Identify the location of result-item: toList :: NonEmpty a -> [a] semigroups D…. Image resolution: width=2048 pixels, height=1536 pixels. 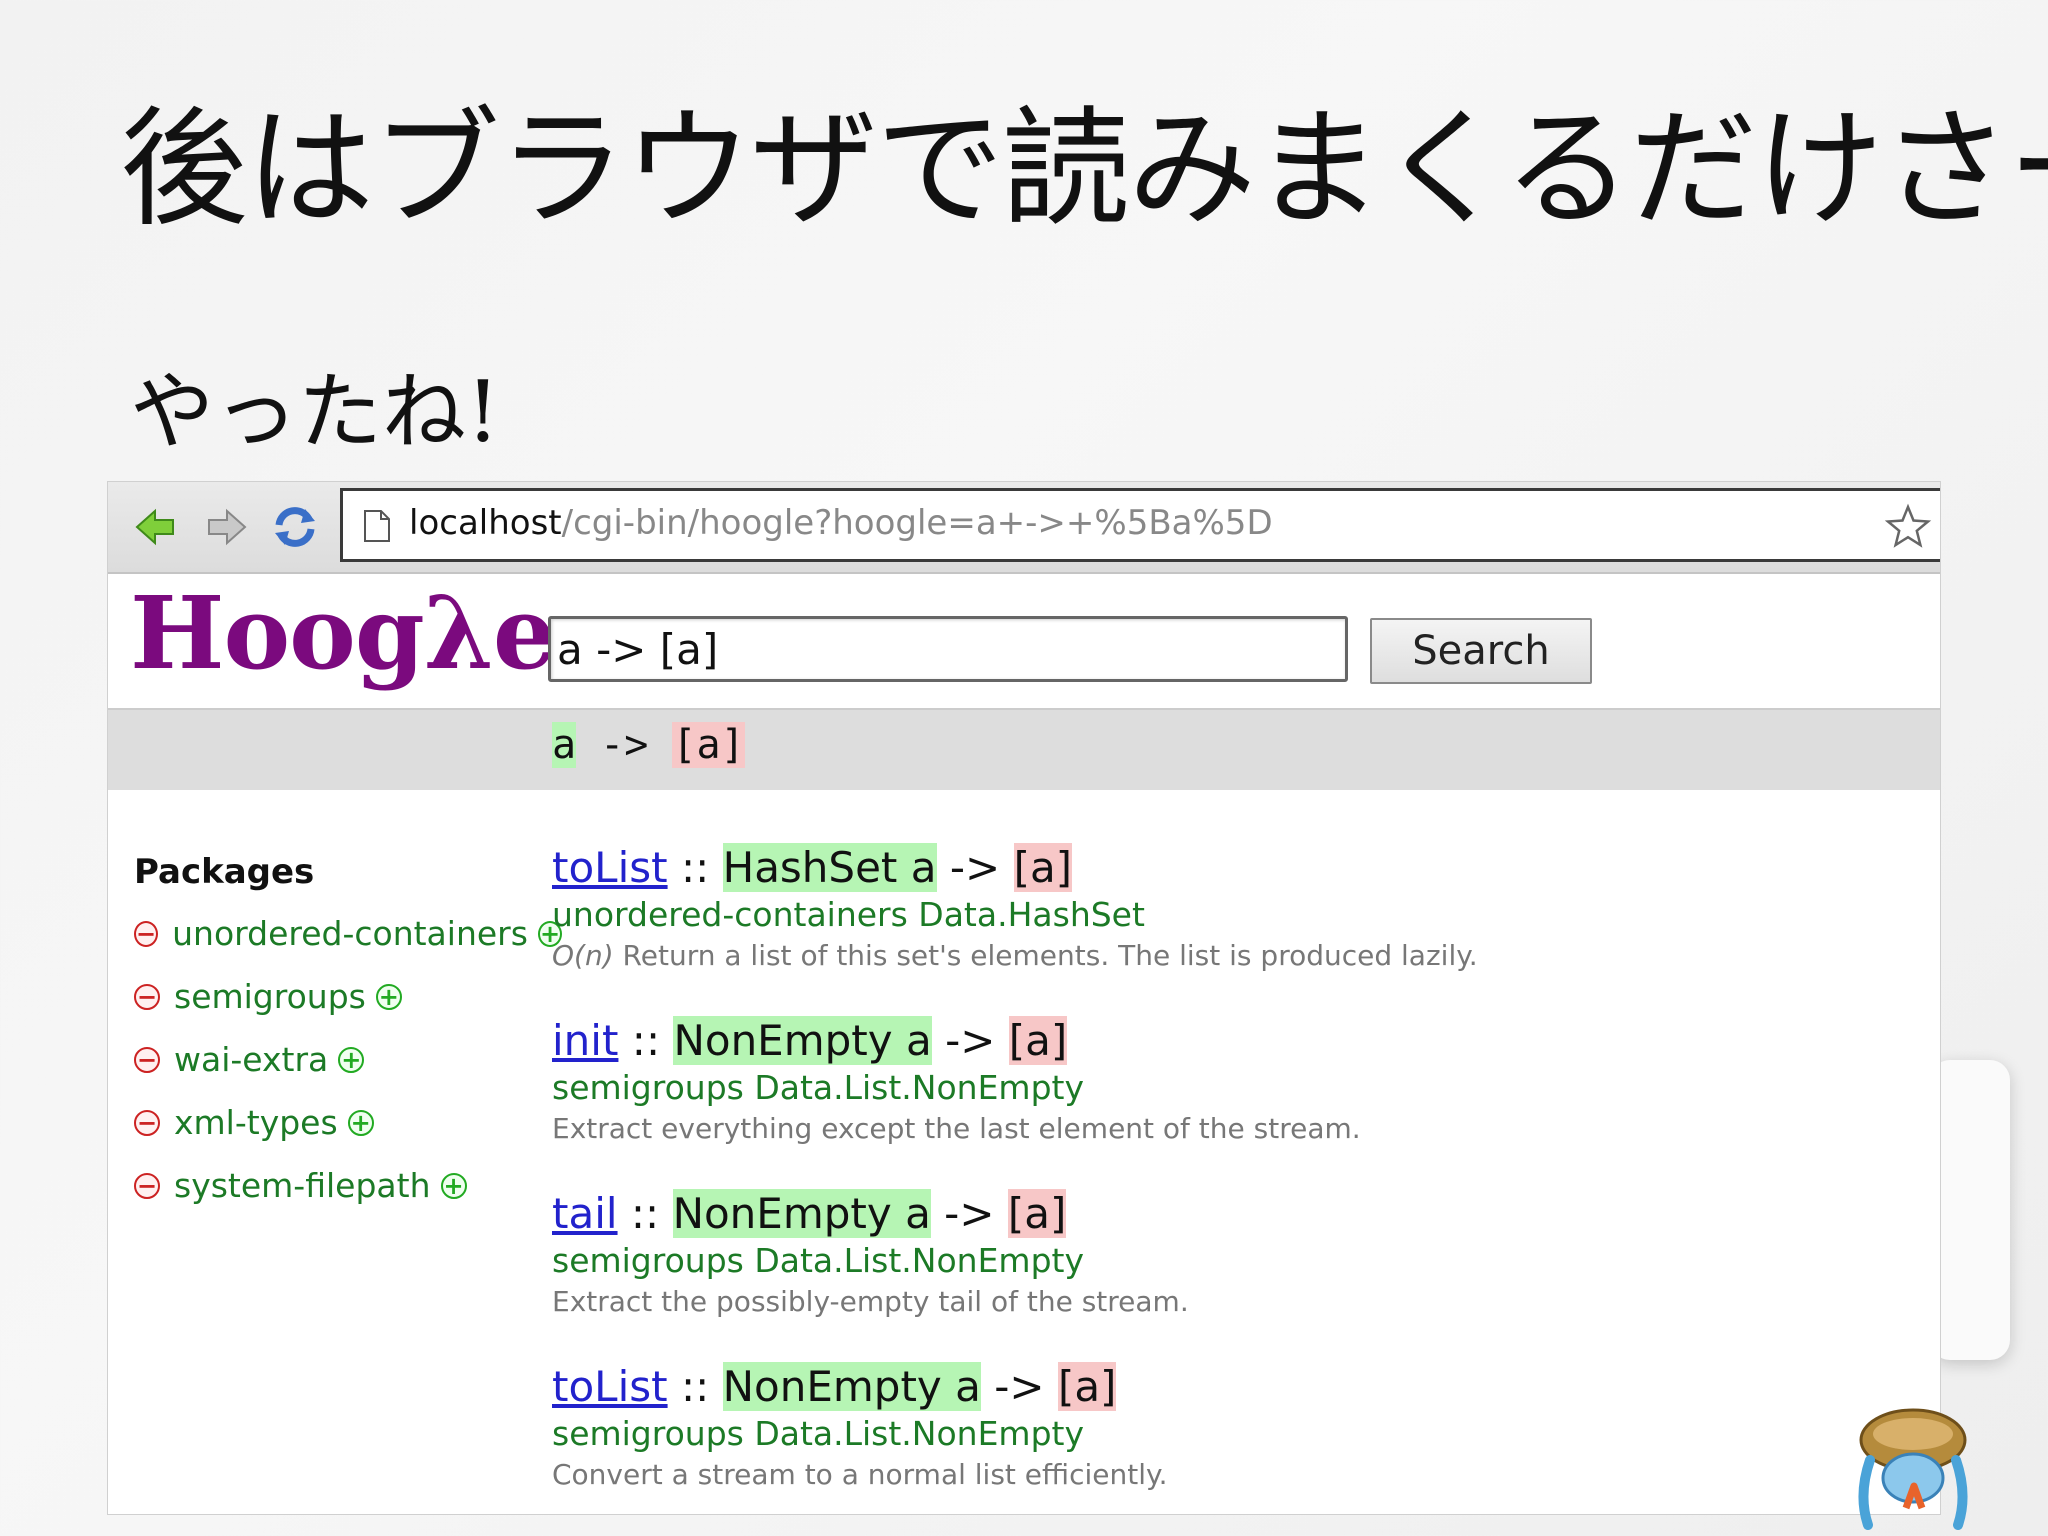
(1227, 1437).